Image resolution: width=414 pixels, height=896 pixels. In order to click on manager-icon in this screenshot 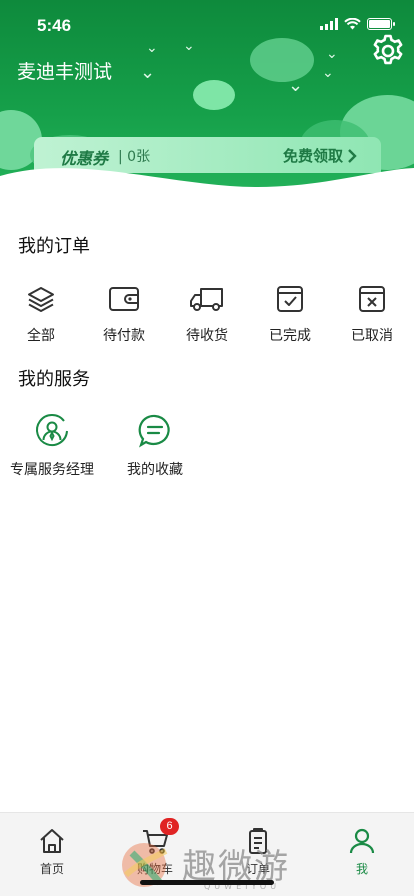, I will do `click(52, 430)`.